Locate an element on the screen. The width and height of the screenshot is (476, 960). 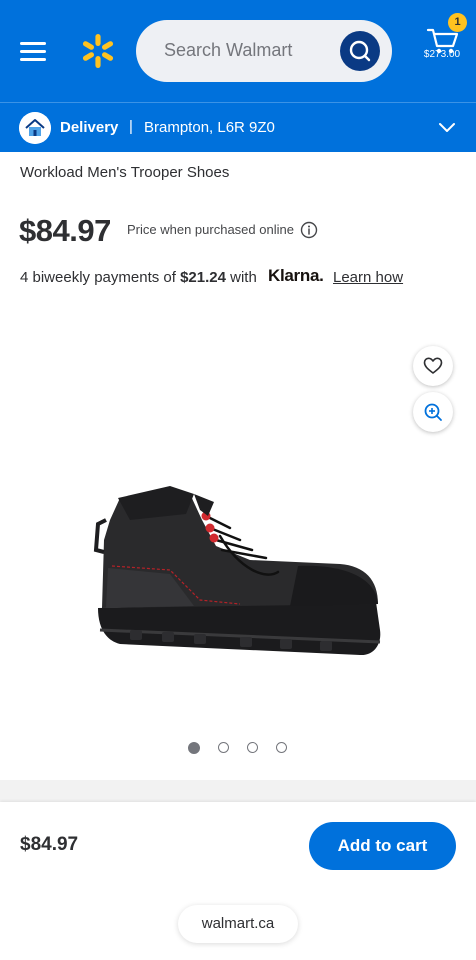
chevron-down-icon is located at coordinates (447, 127).